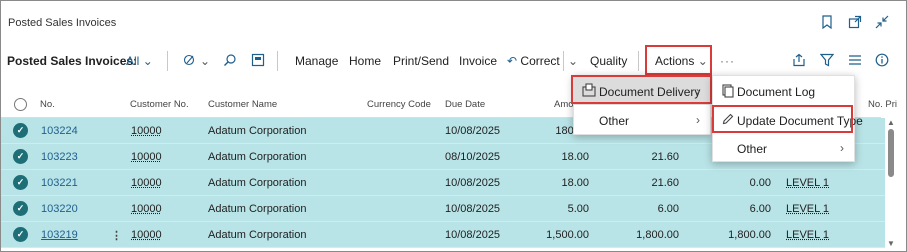  Describe the element at coordinates (855, 22) in the screenshot. I see `open-in-new-window-icon` at that location.